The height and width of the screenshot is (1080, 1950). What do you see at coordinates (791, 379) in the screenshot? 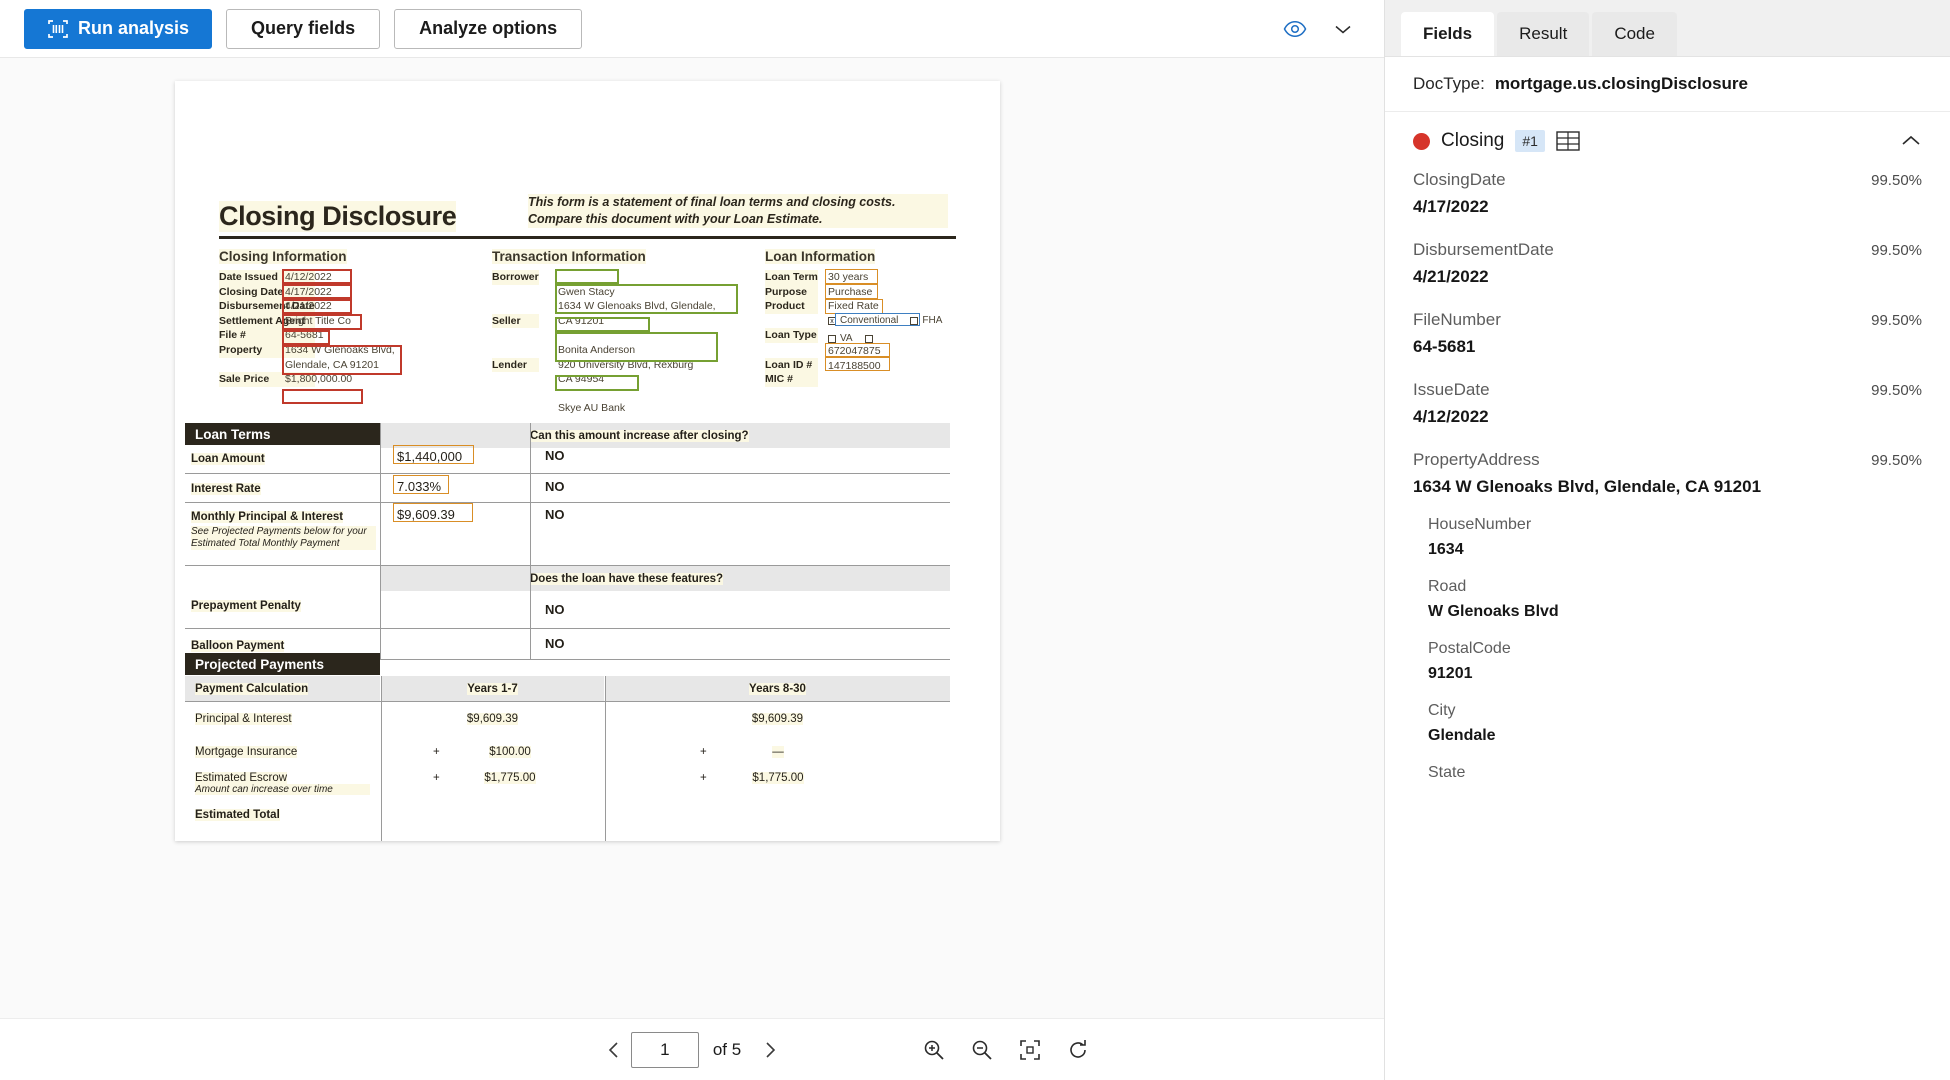
I see `label-mic: MIC #` at bounding box center [791, 379].